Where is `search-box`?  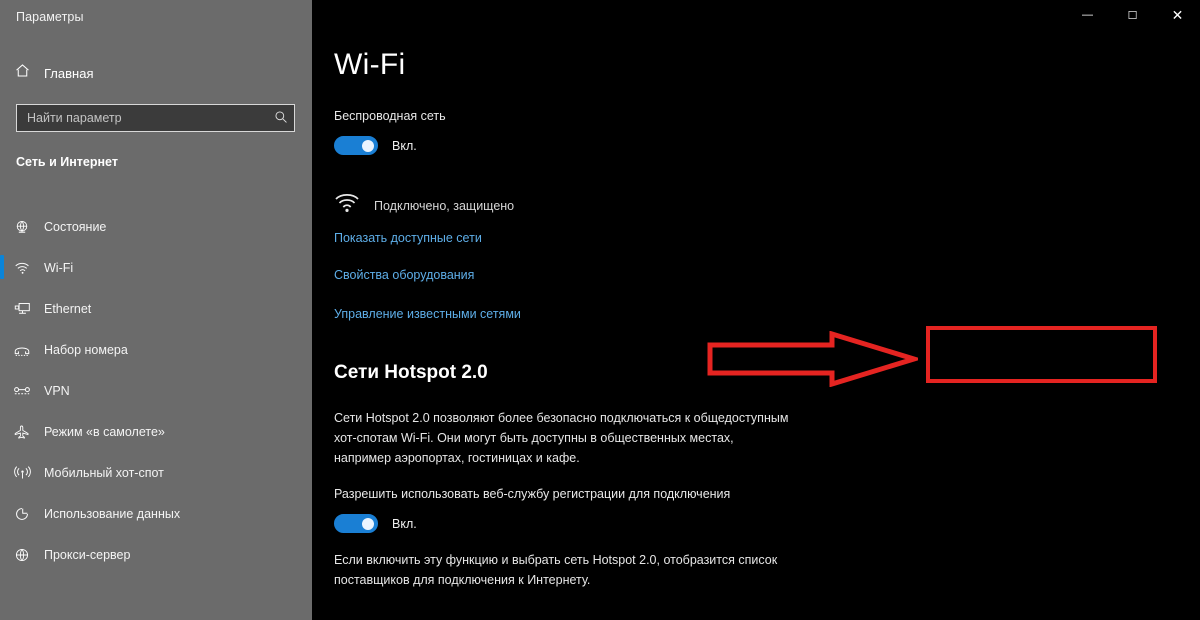 search-box is located at coordinates (155, 118).